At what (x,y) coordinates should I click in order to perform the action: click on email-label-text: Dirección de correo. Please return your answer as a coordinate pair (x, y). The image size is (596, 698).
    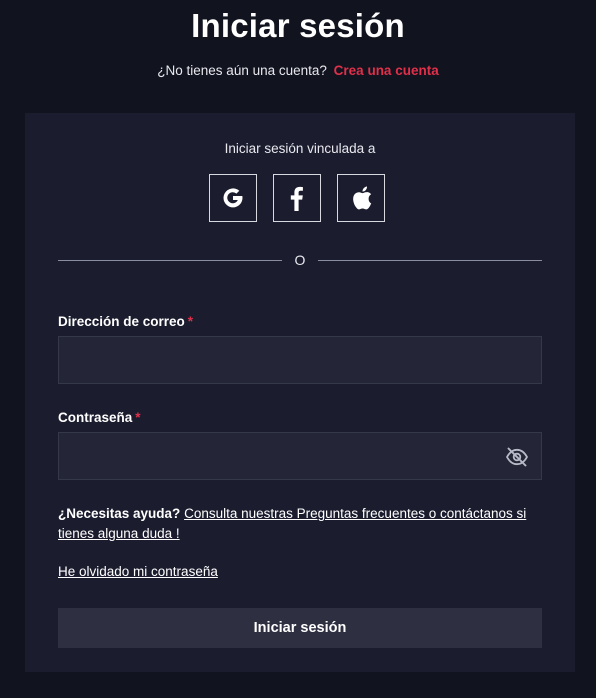
    Looking at the image, I should click on (121, 321).